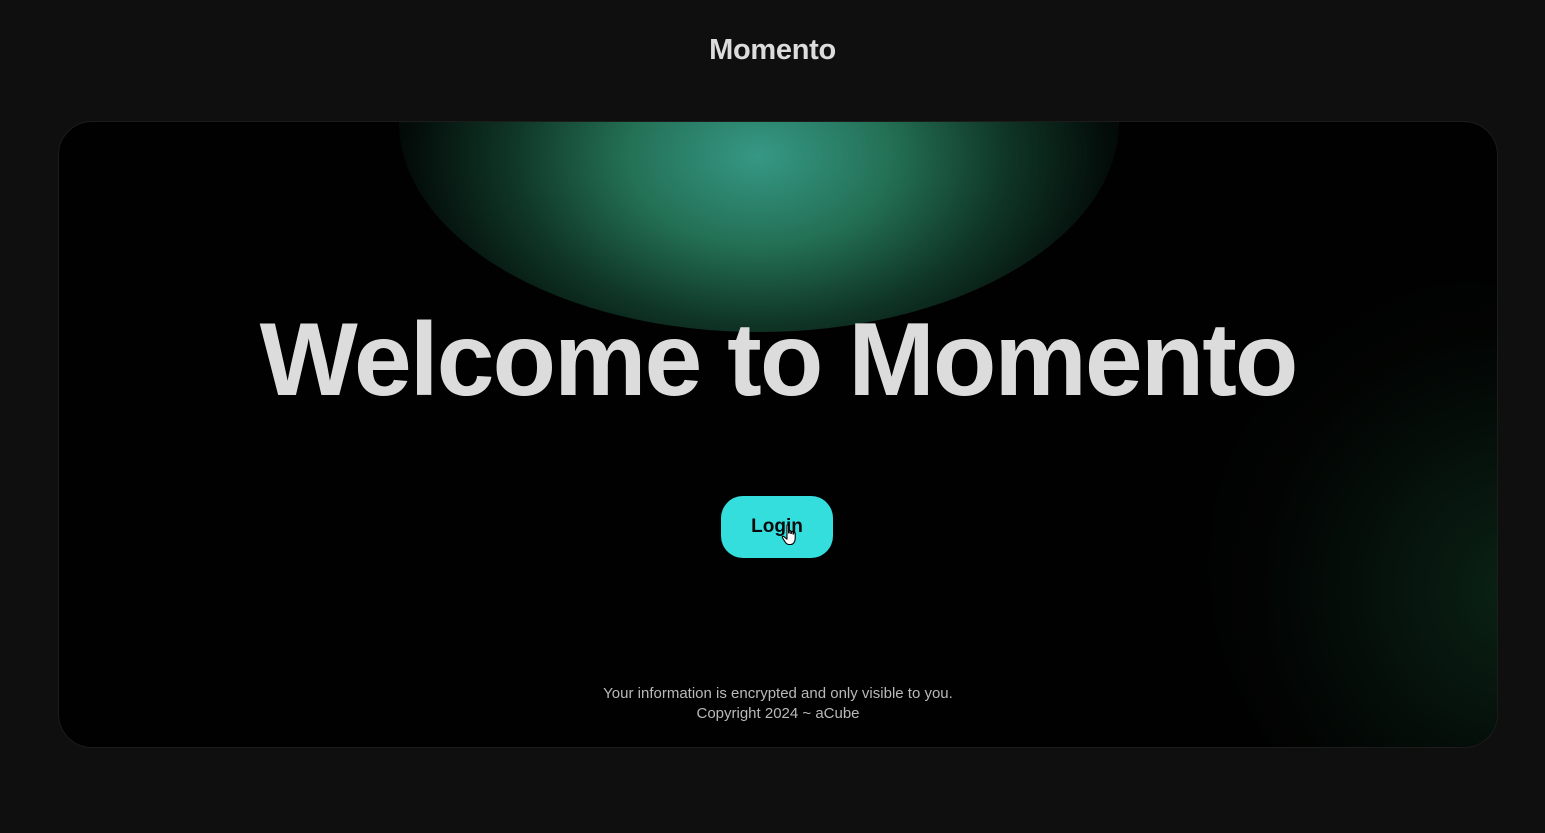  Describe the element at coordinates (779, 360) in the screenshot. I see `welcome-headline: Welcome to Momento` at that location.